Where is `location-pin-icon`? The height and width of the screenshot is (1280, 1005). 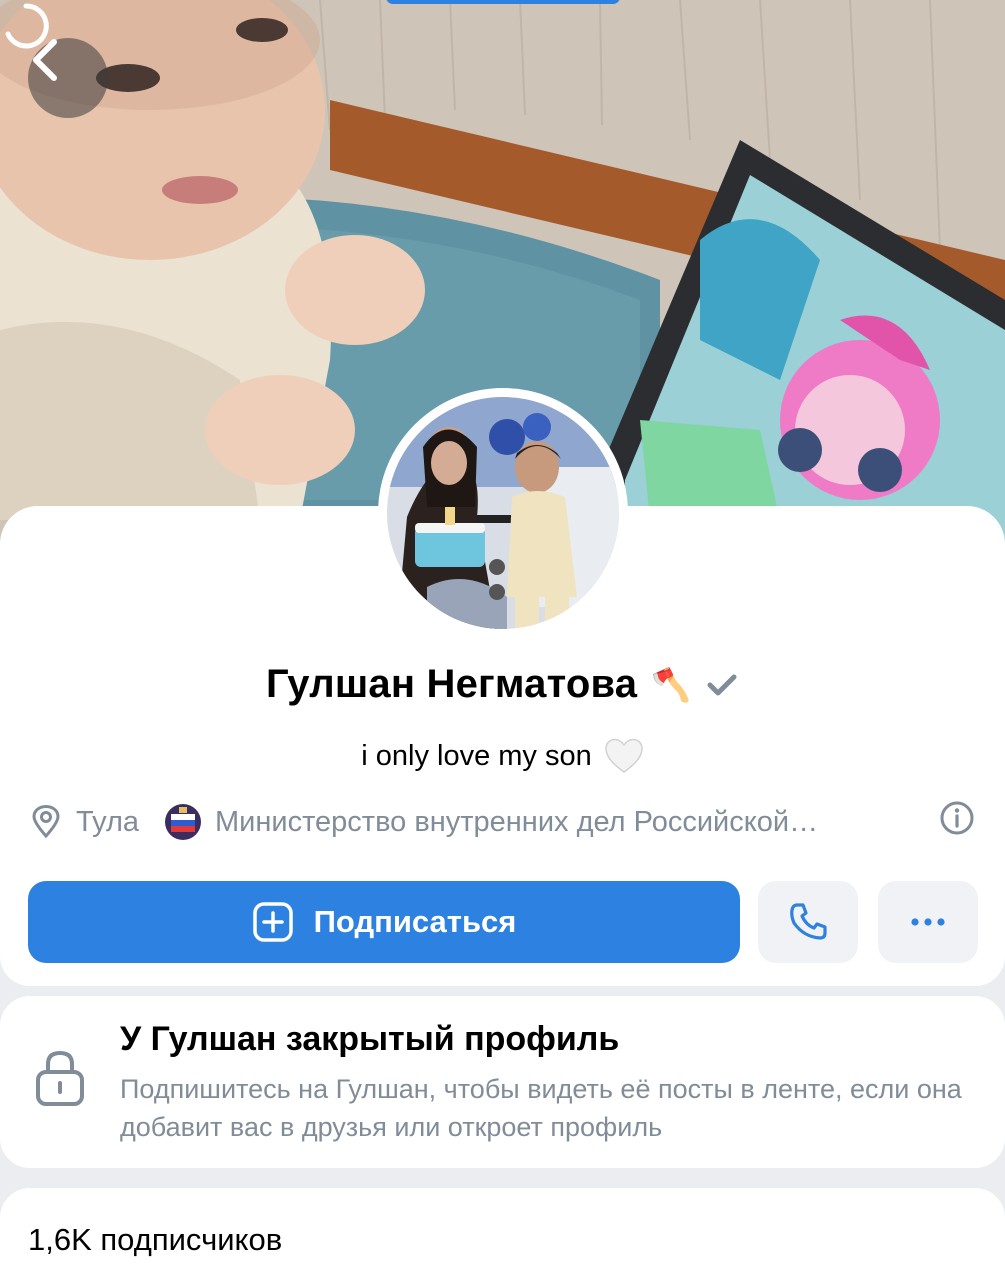 location-pin-icon is located at coordinates (46, 822).